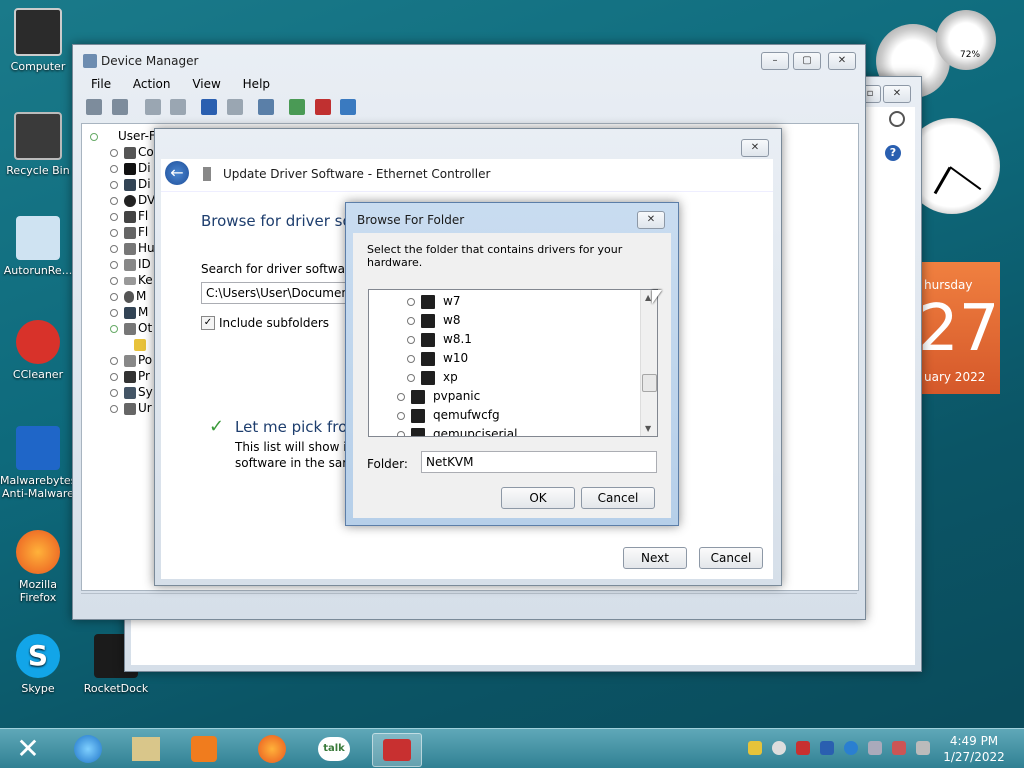 The height and width of the screenshot is (768, 1024). Describe the element at coordinates (235, 107) in the screenshot. I see `details-icon` at that location.